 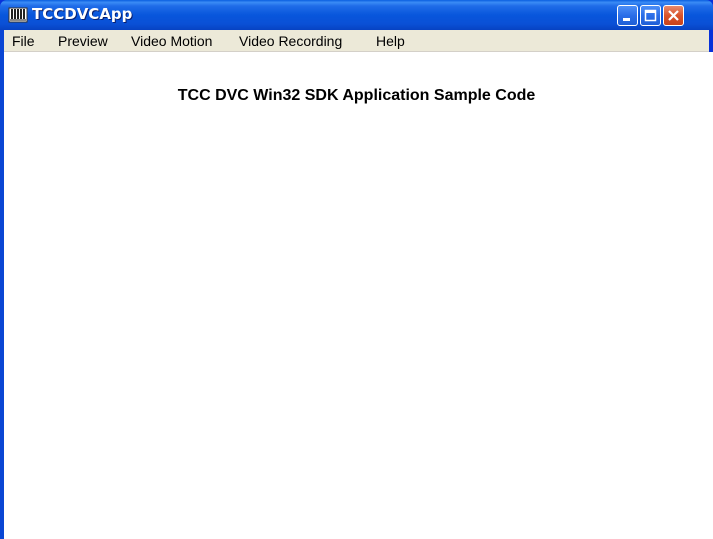 What do you see at coordinates (627, 15) in the screenshot?
I see `minimize-button` at bounding box center [627, 15].